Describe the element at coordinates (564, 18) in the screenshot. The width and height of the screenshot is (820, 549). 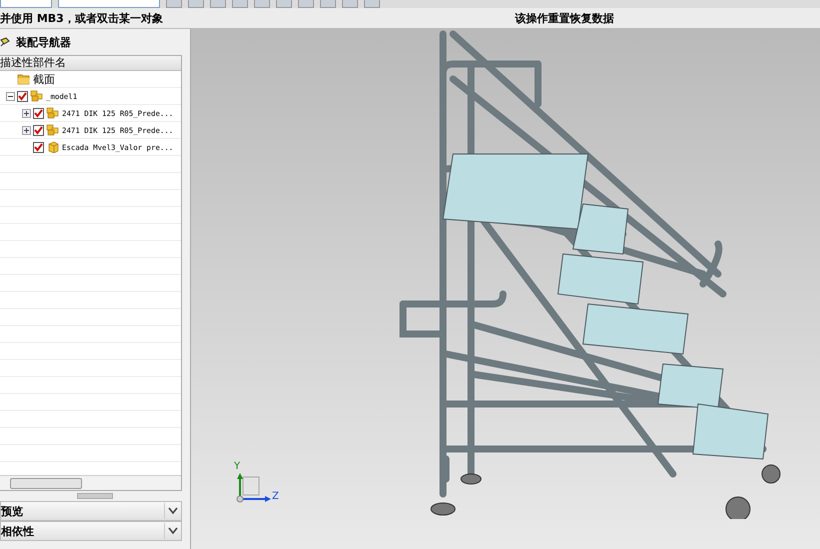
I see `status-message: 该操作重置恢复数据` at that location.